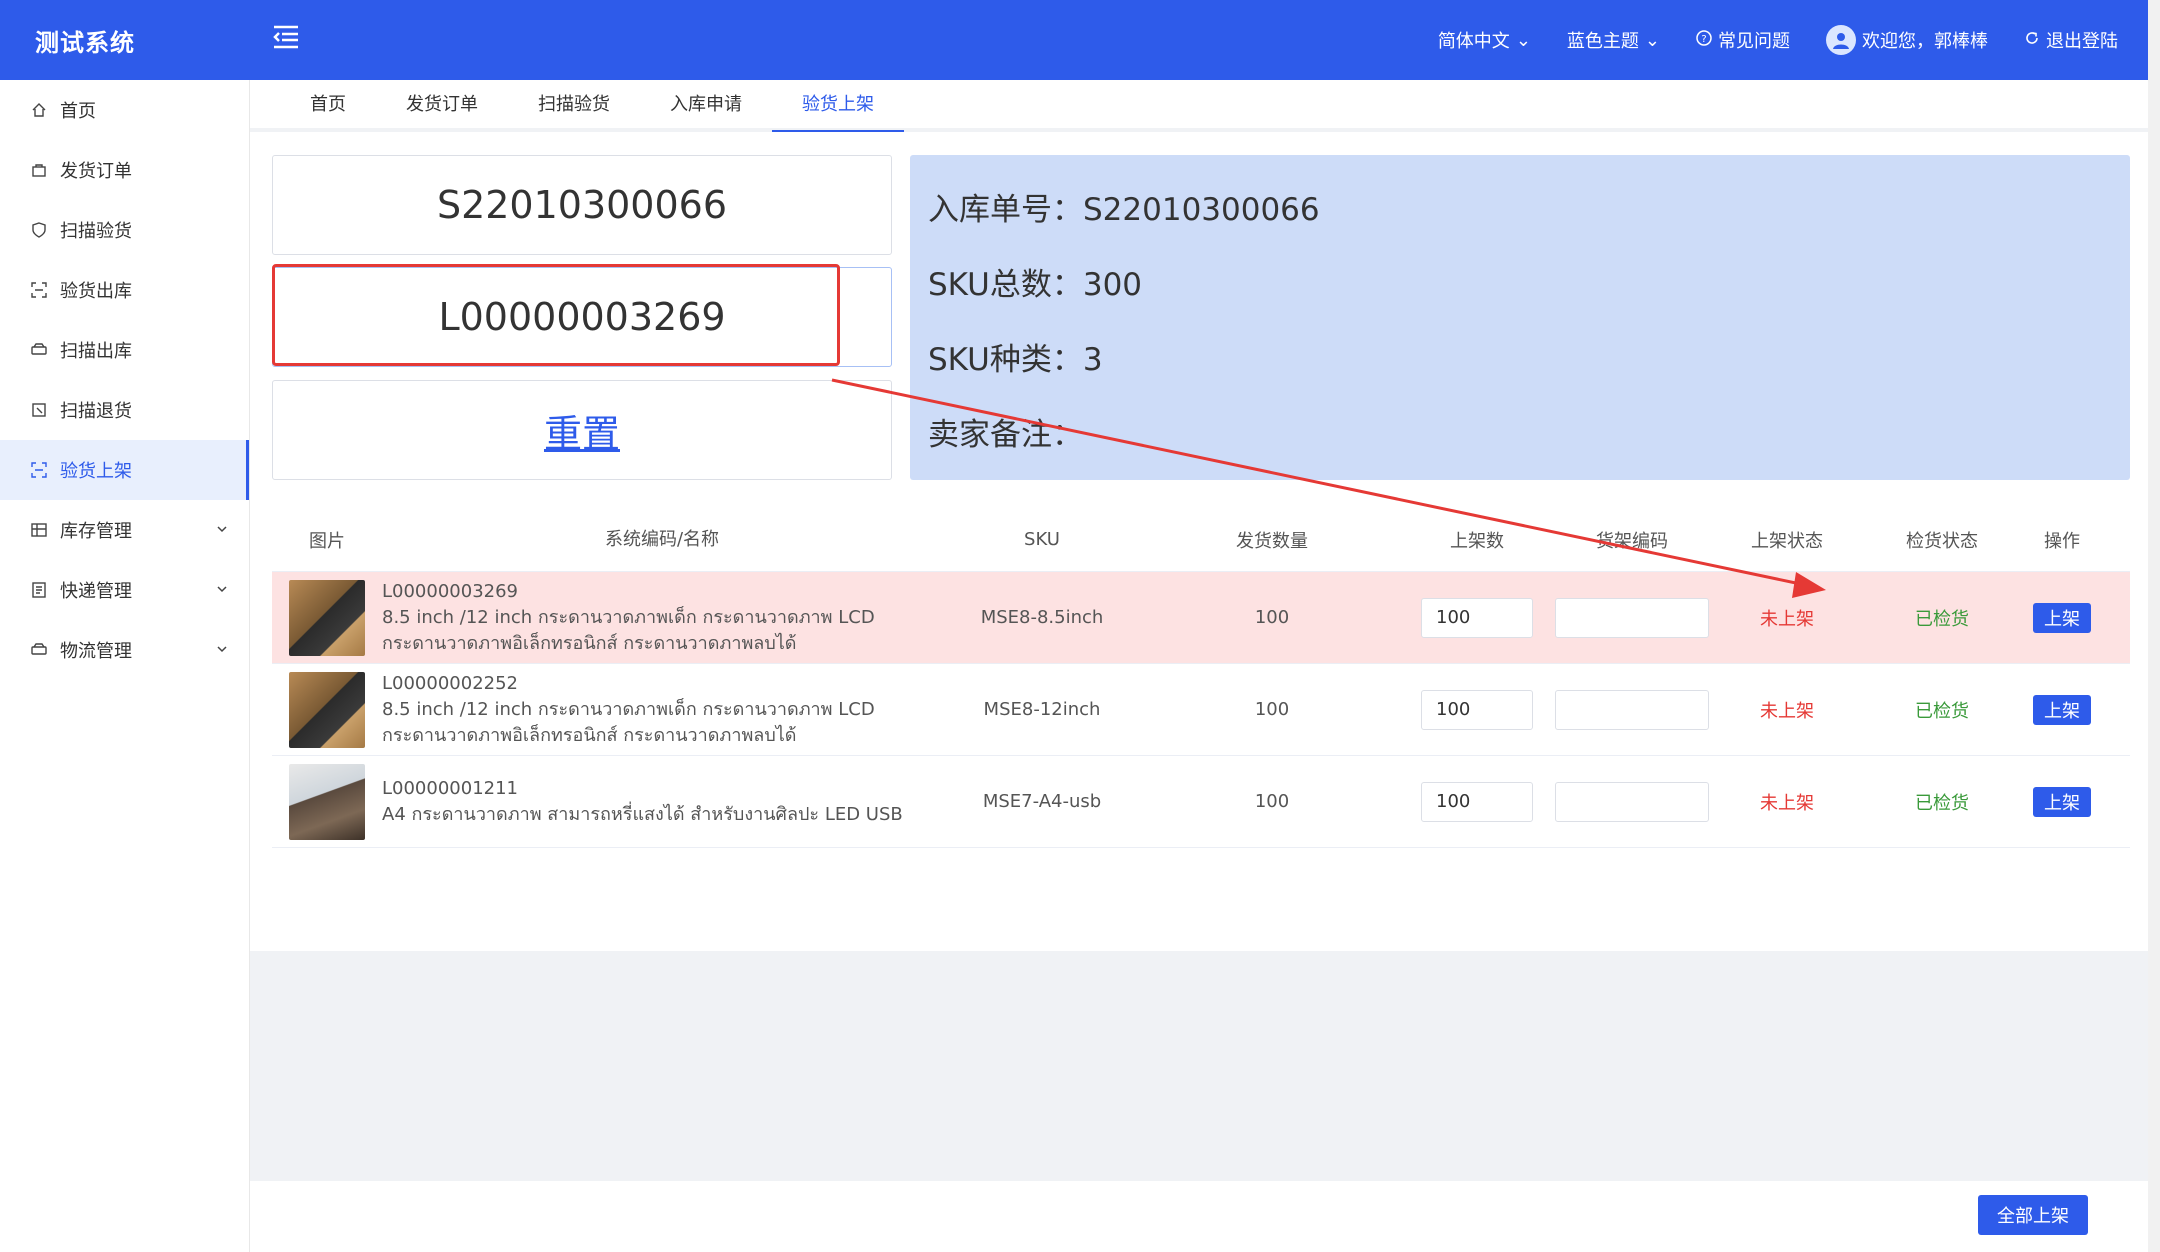  I want to click on col-shelf-status: 上架状态, so click(1787, 541).